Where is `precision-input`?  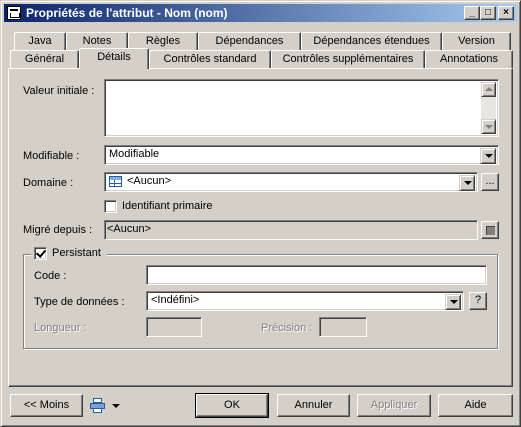 precision-input is located at coordinates (343, 327).